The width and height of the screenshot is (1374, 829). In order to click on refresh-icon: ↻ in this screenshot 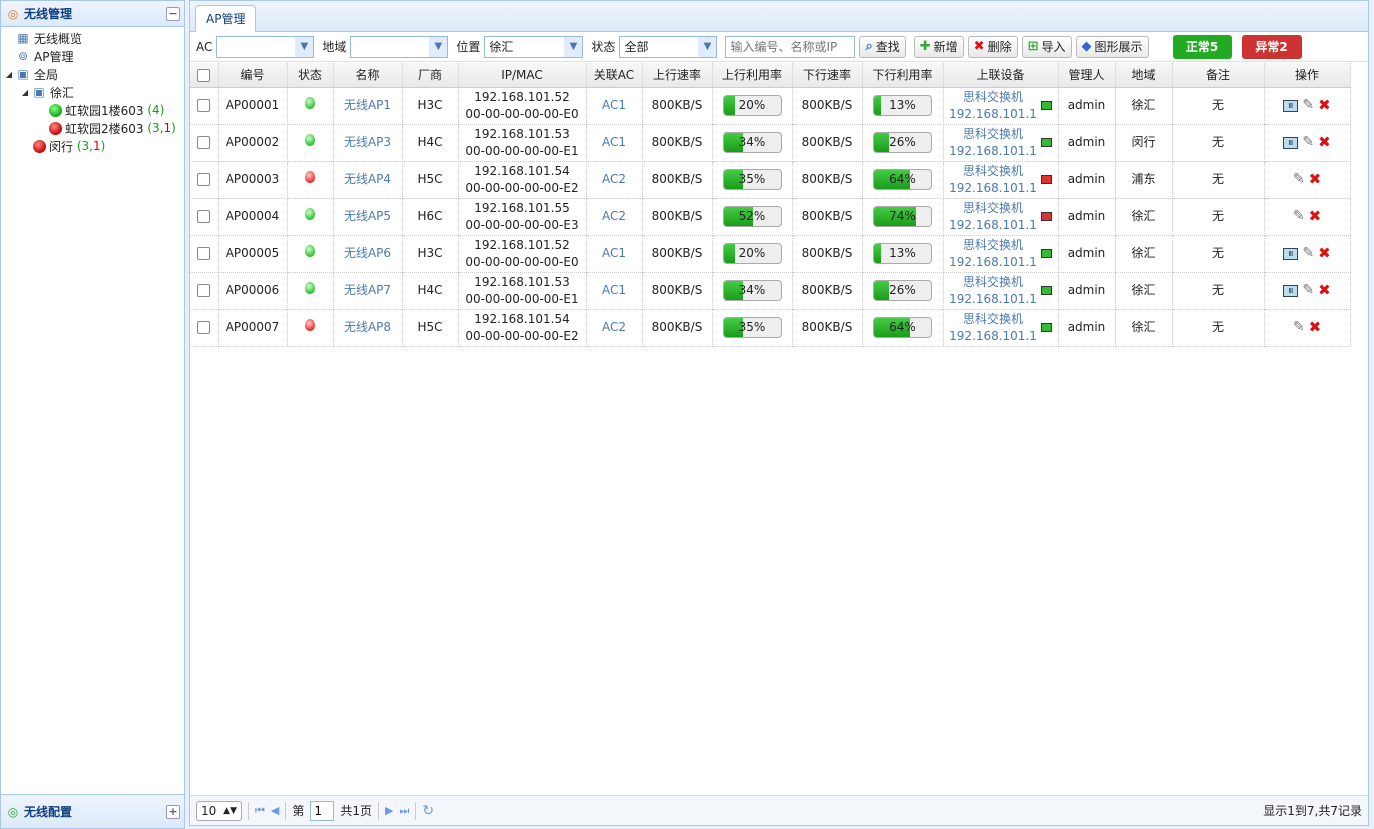, I will do `click(428, 811)`.